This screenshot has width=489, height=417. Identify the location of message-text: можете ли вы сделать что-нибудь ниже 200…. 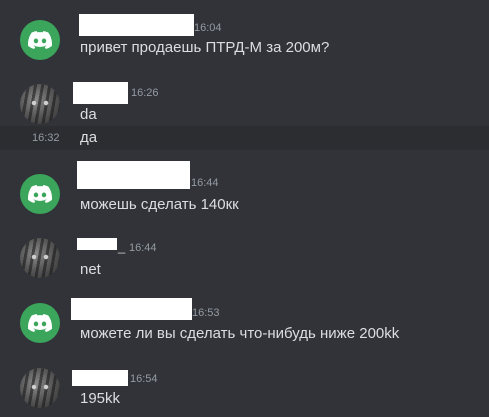
(240, 333).